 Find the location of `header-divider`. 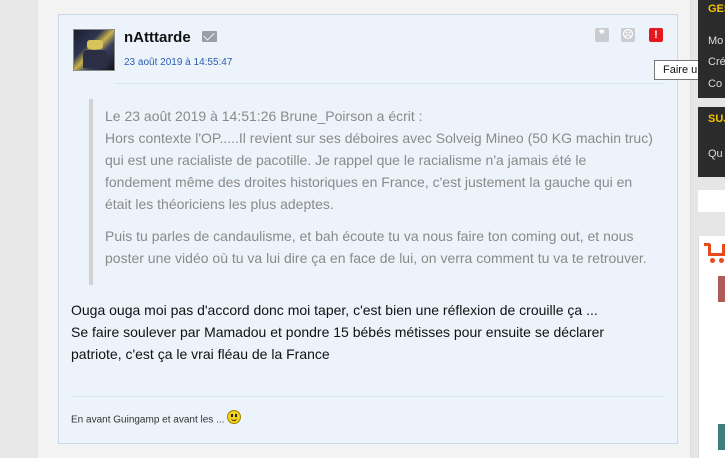

header-divider is located at coordinates (390, 83).